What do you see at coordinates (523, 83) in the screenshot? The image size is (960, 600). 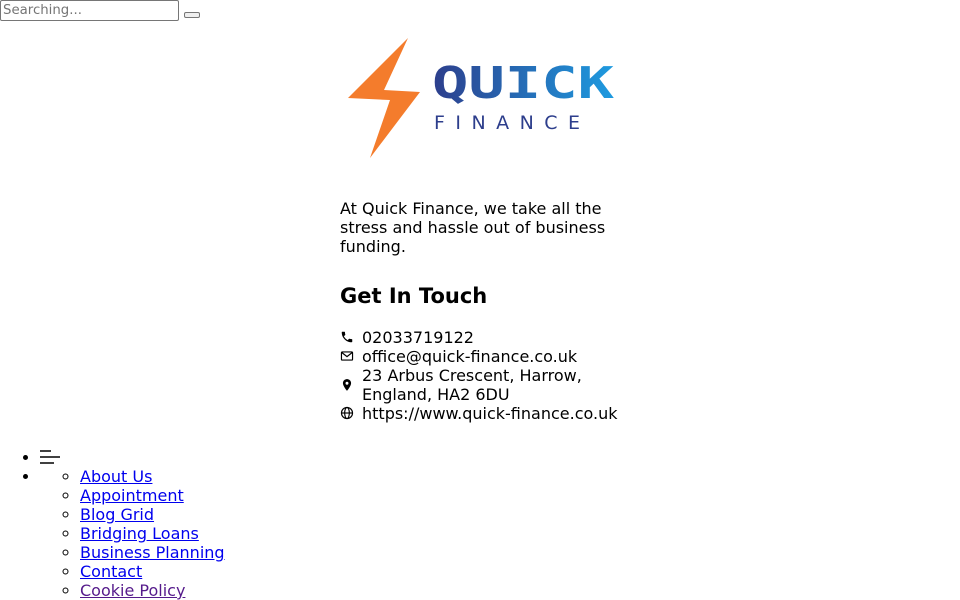 I see `logo-word-quick: QUICK` at bounding box center [523, 83].